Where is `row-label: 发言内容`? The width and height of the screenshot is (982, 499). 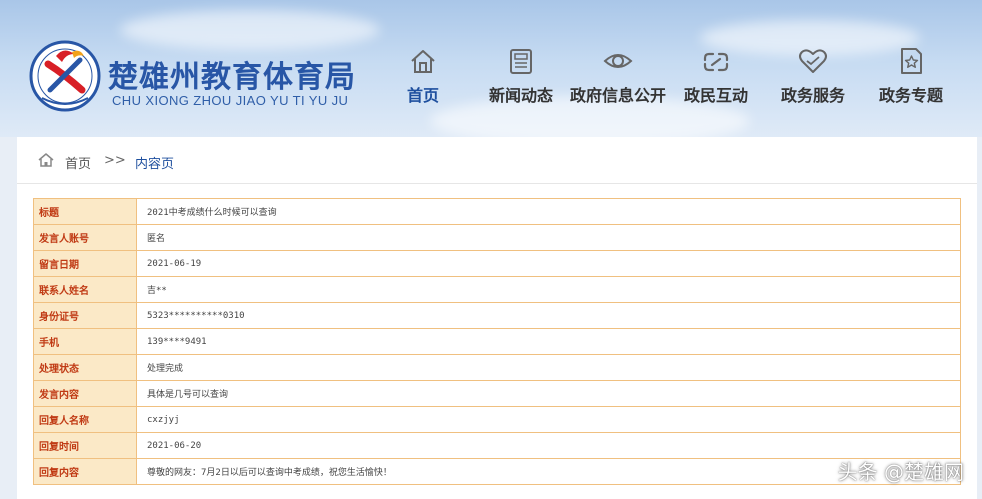
row-label: 发言内容 is located at coordinates (85, 393).